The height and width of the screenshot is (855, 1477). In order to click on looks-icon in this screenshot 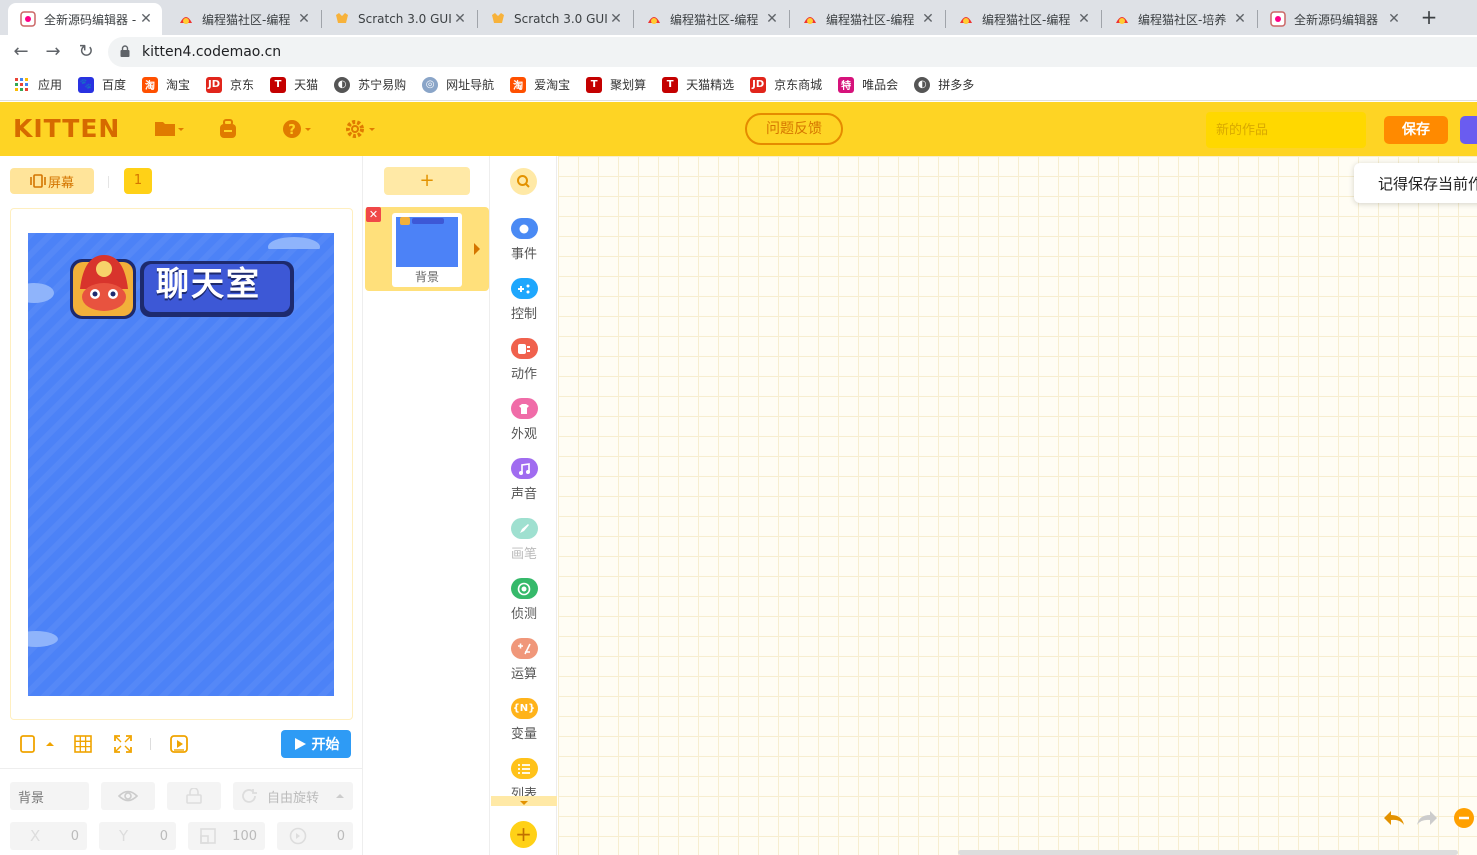, I will do `click(524, 408)`.